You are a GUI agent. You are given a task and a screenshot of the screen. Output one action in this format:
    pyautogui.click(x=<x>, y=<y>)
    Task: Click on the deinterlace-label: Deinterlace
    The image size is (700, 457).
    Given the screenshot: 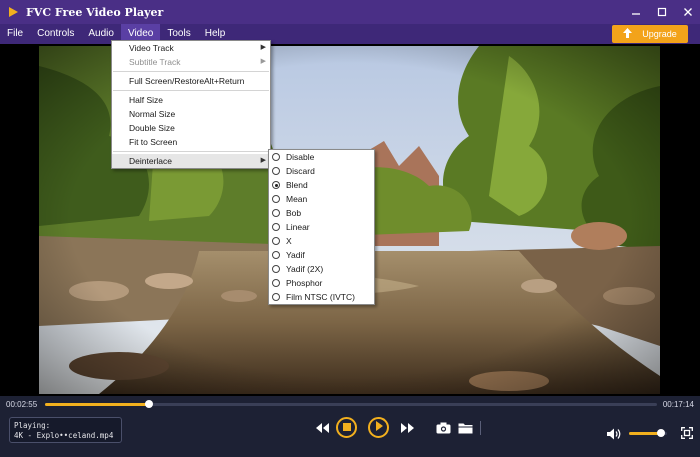 What is the action you would take?
    pyautogui.click(x=150, y=161)
    